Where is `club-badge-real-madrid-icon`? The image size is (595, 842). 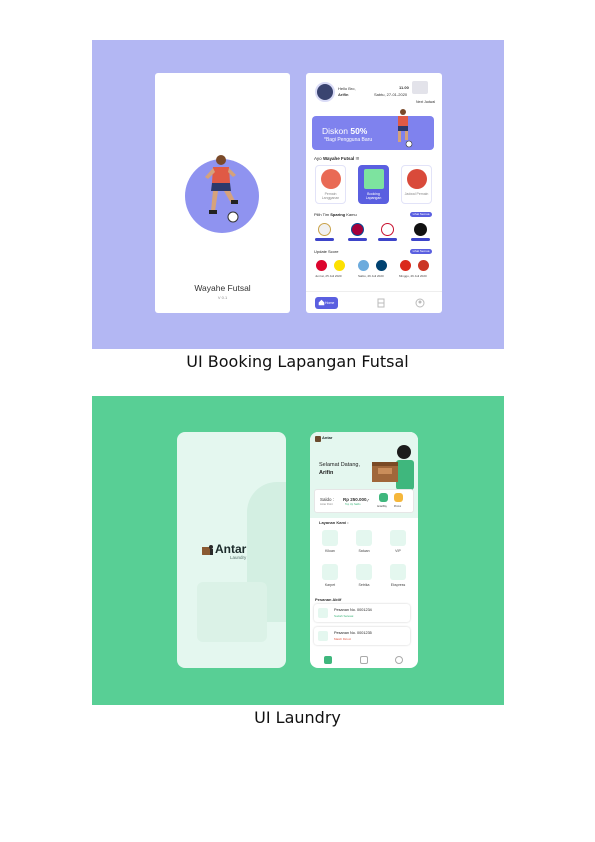
club-badge-real-madrid-icon is located at coordinates (324, 229).